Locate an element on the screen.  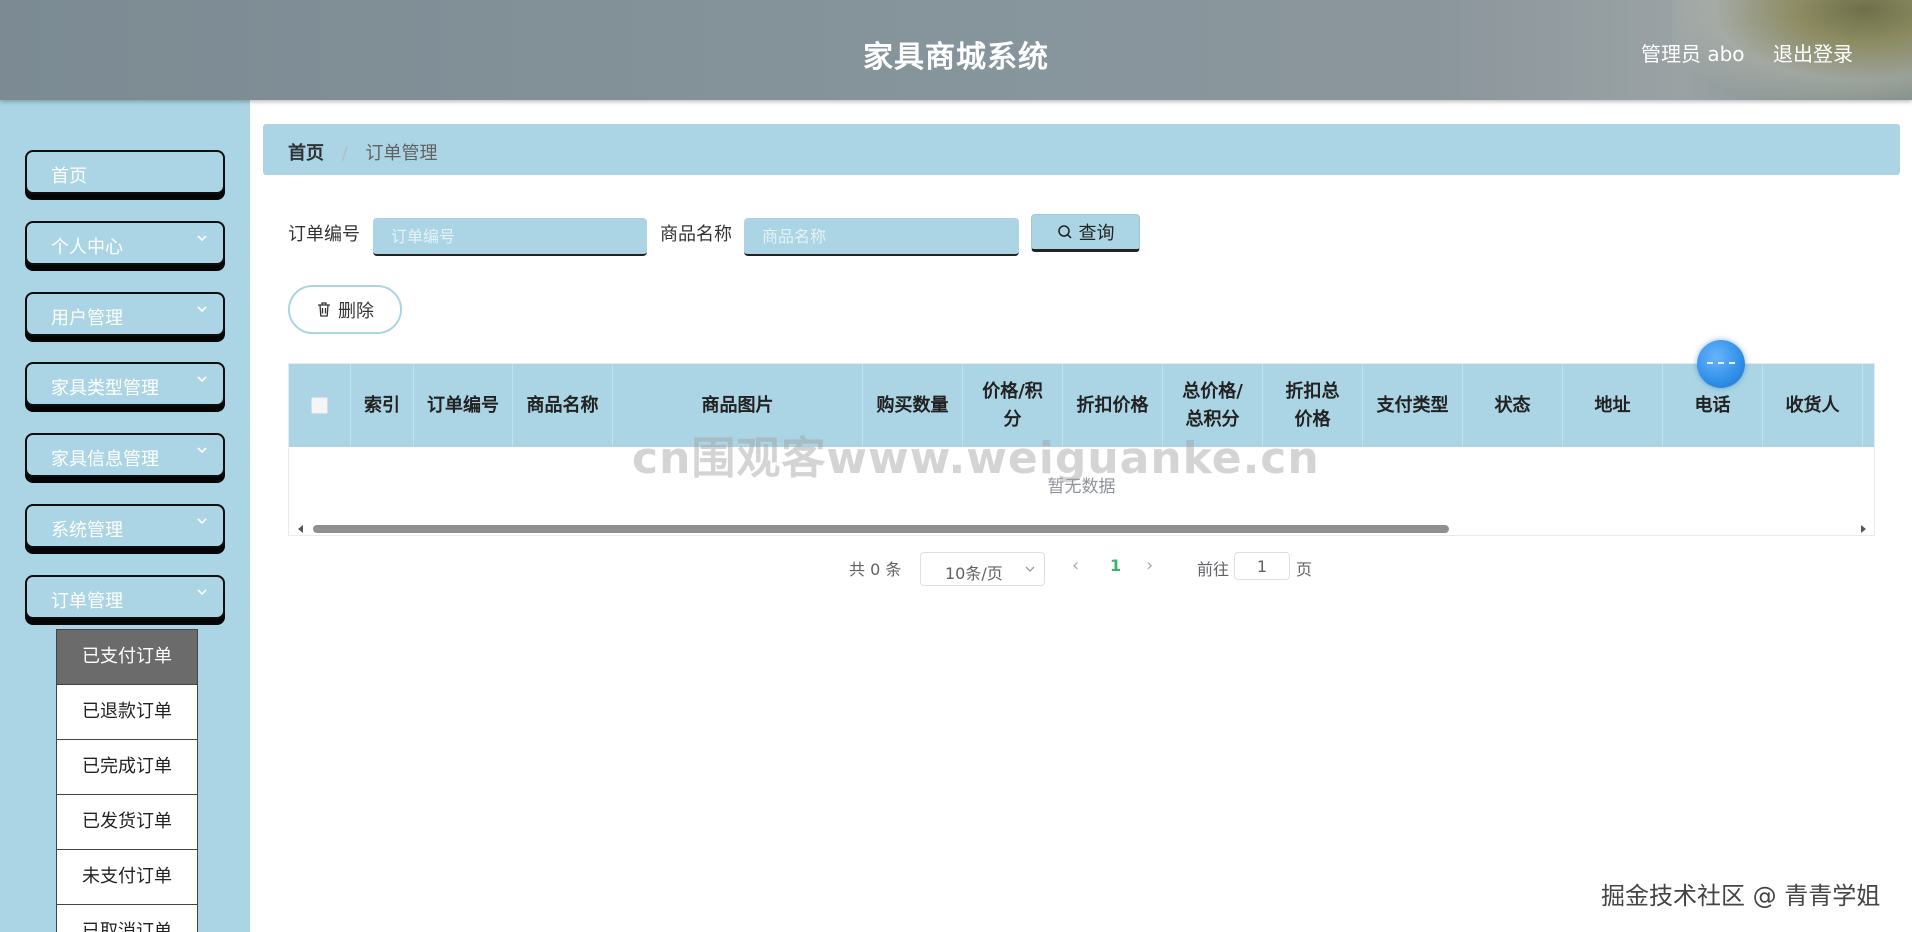
app-header: 家具商城系统 管理员 abo 退出登录 is located at coordinates (956, 50).